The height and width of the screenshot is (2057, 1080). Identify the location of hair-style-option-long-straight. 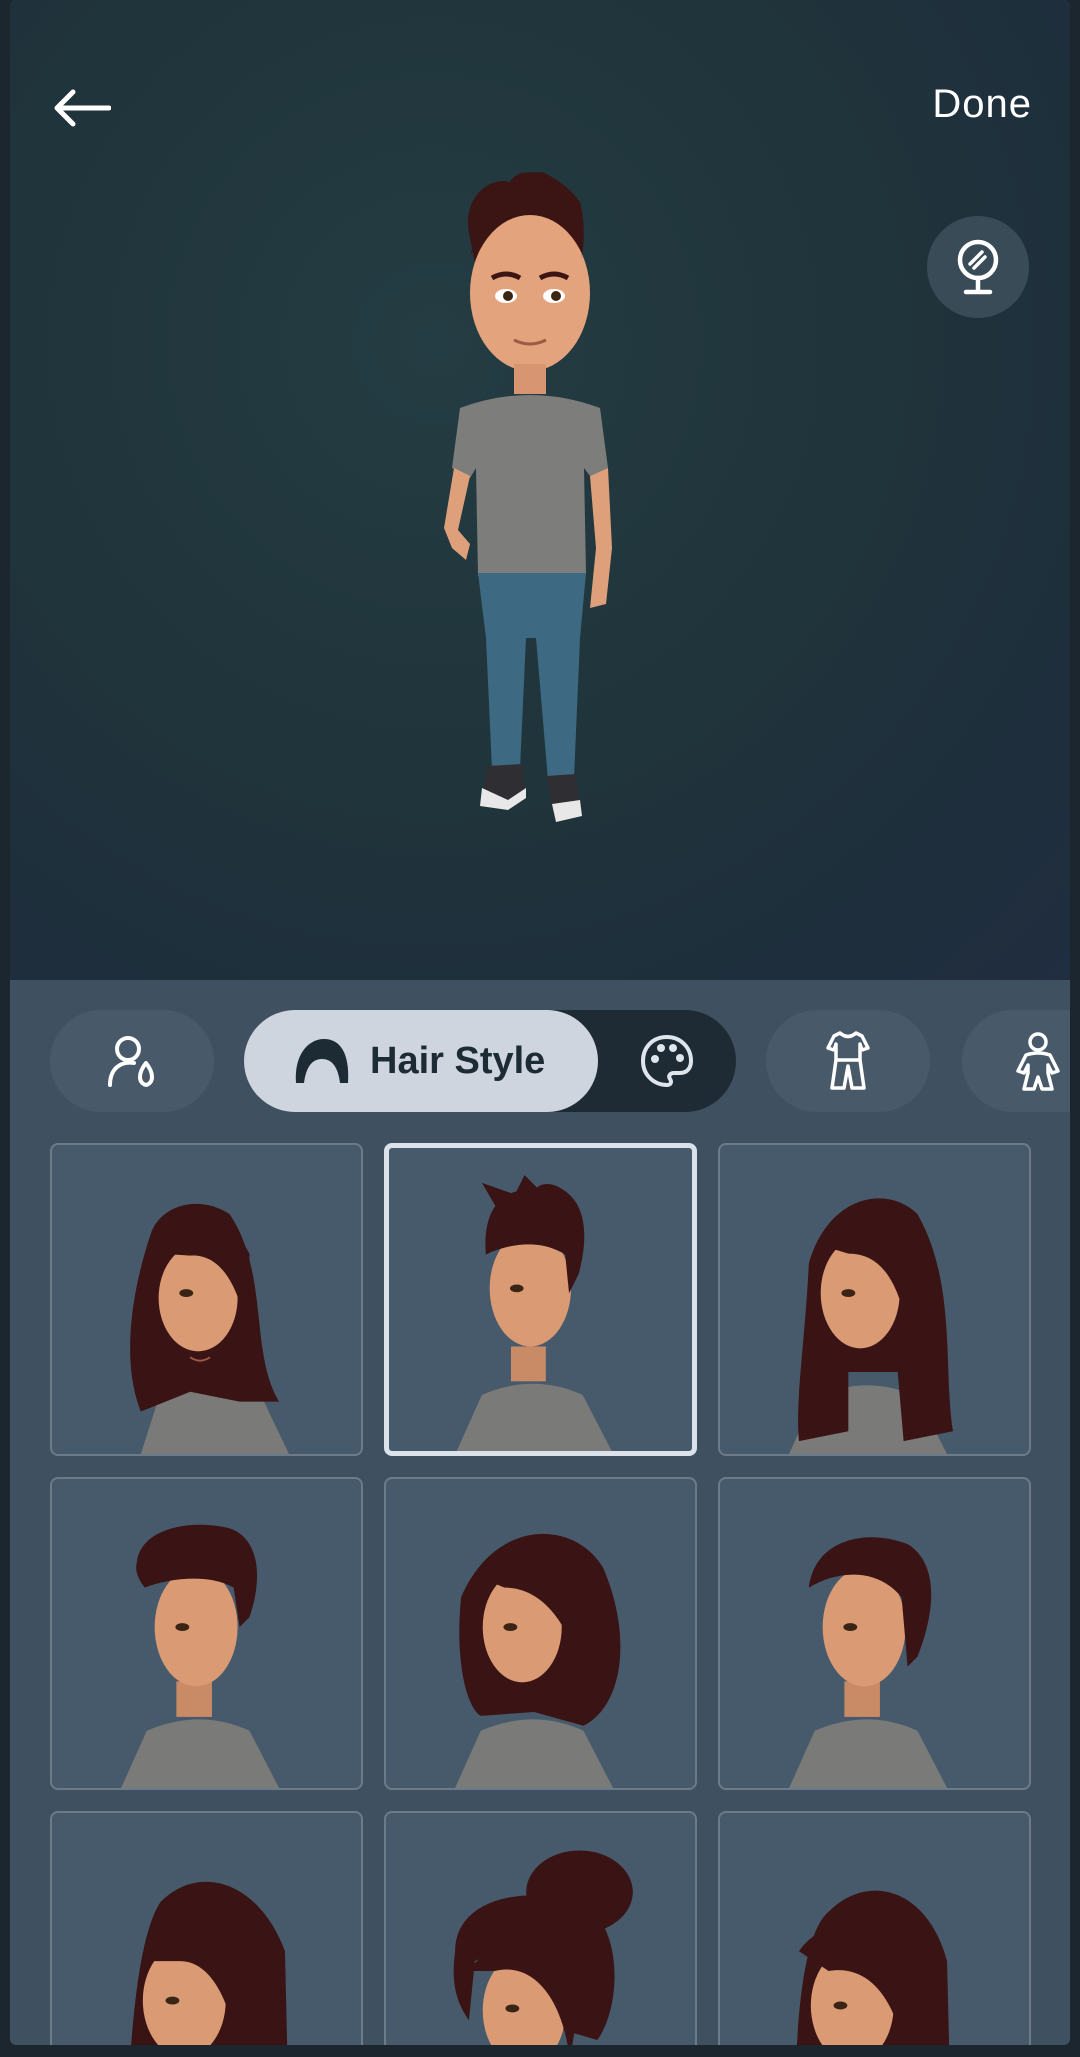
(874, 1299).